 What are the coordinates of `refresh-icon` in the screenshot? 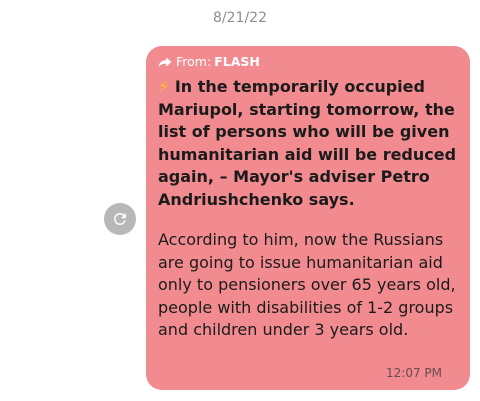 It's located at (119, 218).